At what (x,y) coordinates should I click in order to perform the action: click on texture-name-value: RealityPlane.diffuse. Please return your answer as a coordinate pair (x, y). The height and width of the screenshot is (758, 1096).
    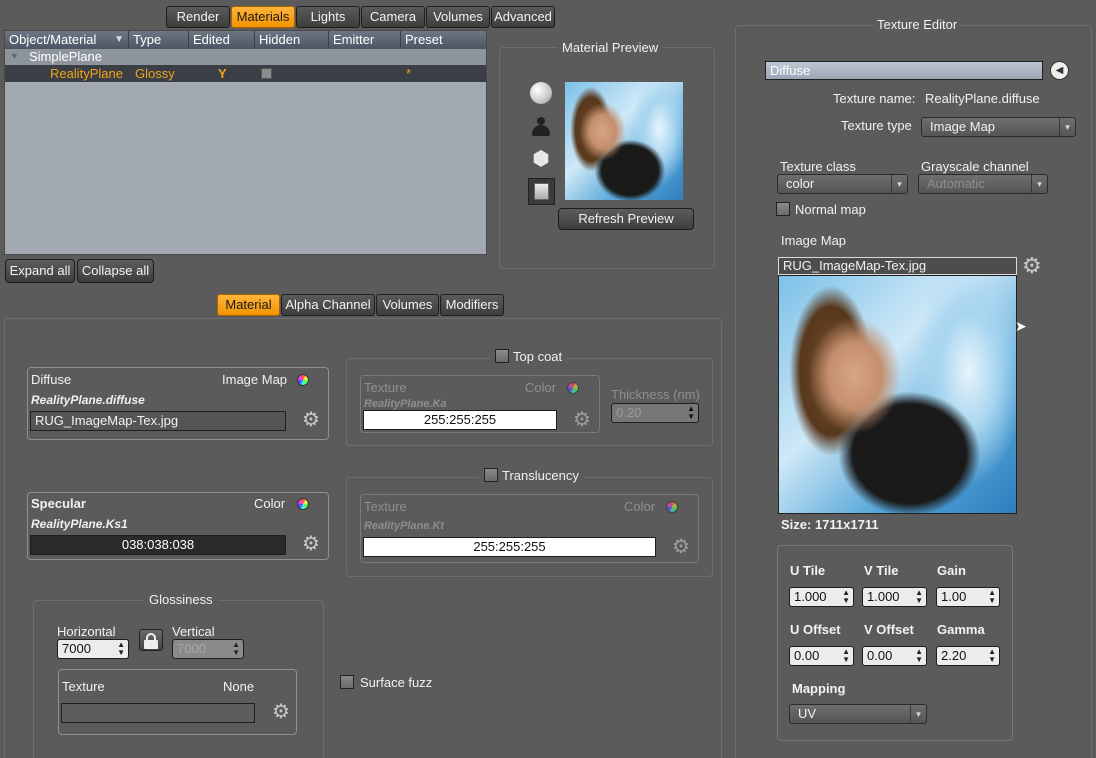
    Looking at the image, I should click on (982, 98).